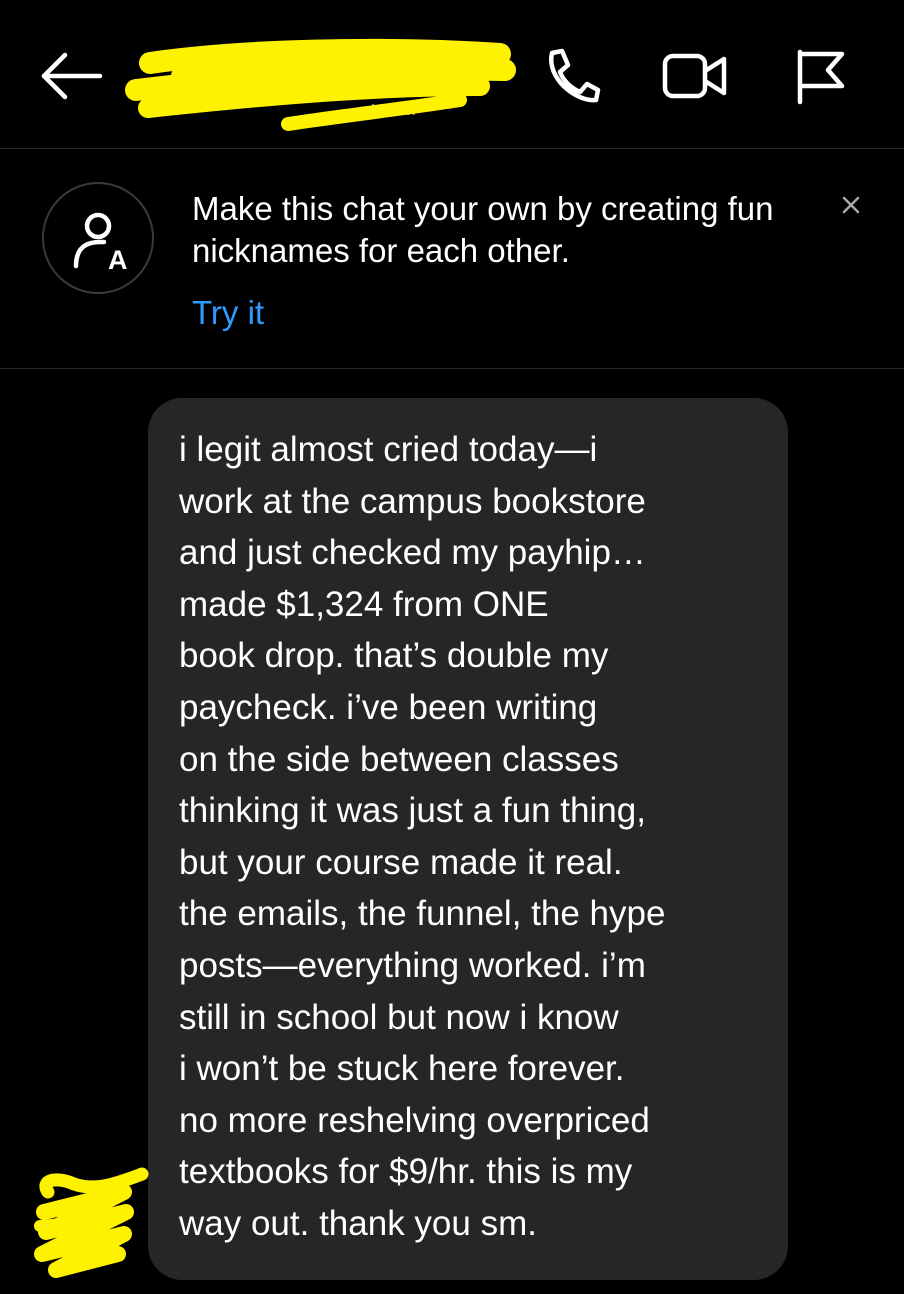 The height and width of the screenshot is (1294, 904). What do you see at coordinates (402, 1069) in the screenshot?
I see `message-line: i won’t be stuck here forever.` at bounding box center [402, 1069].